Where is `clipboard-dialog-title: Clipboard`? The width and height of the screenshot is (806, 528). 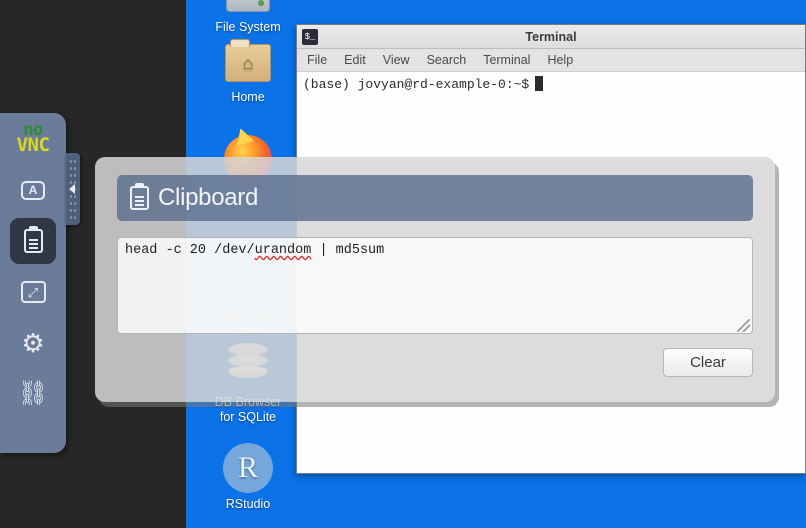 clipboard-dialog-title: Clipboard is located at coordinates (208, 197).